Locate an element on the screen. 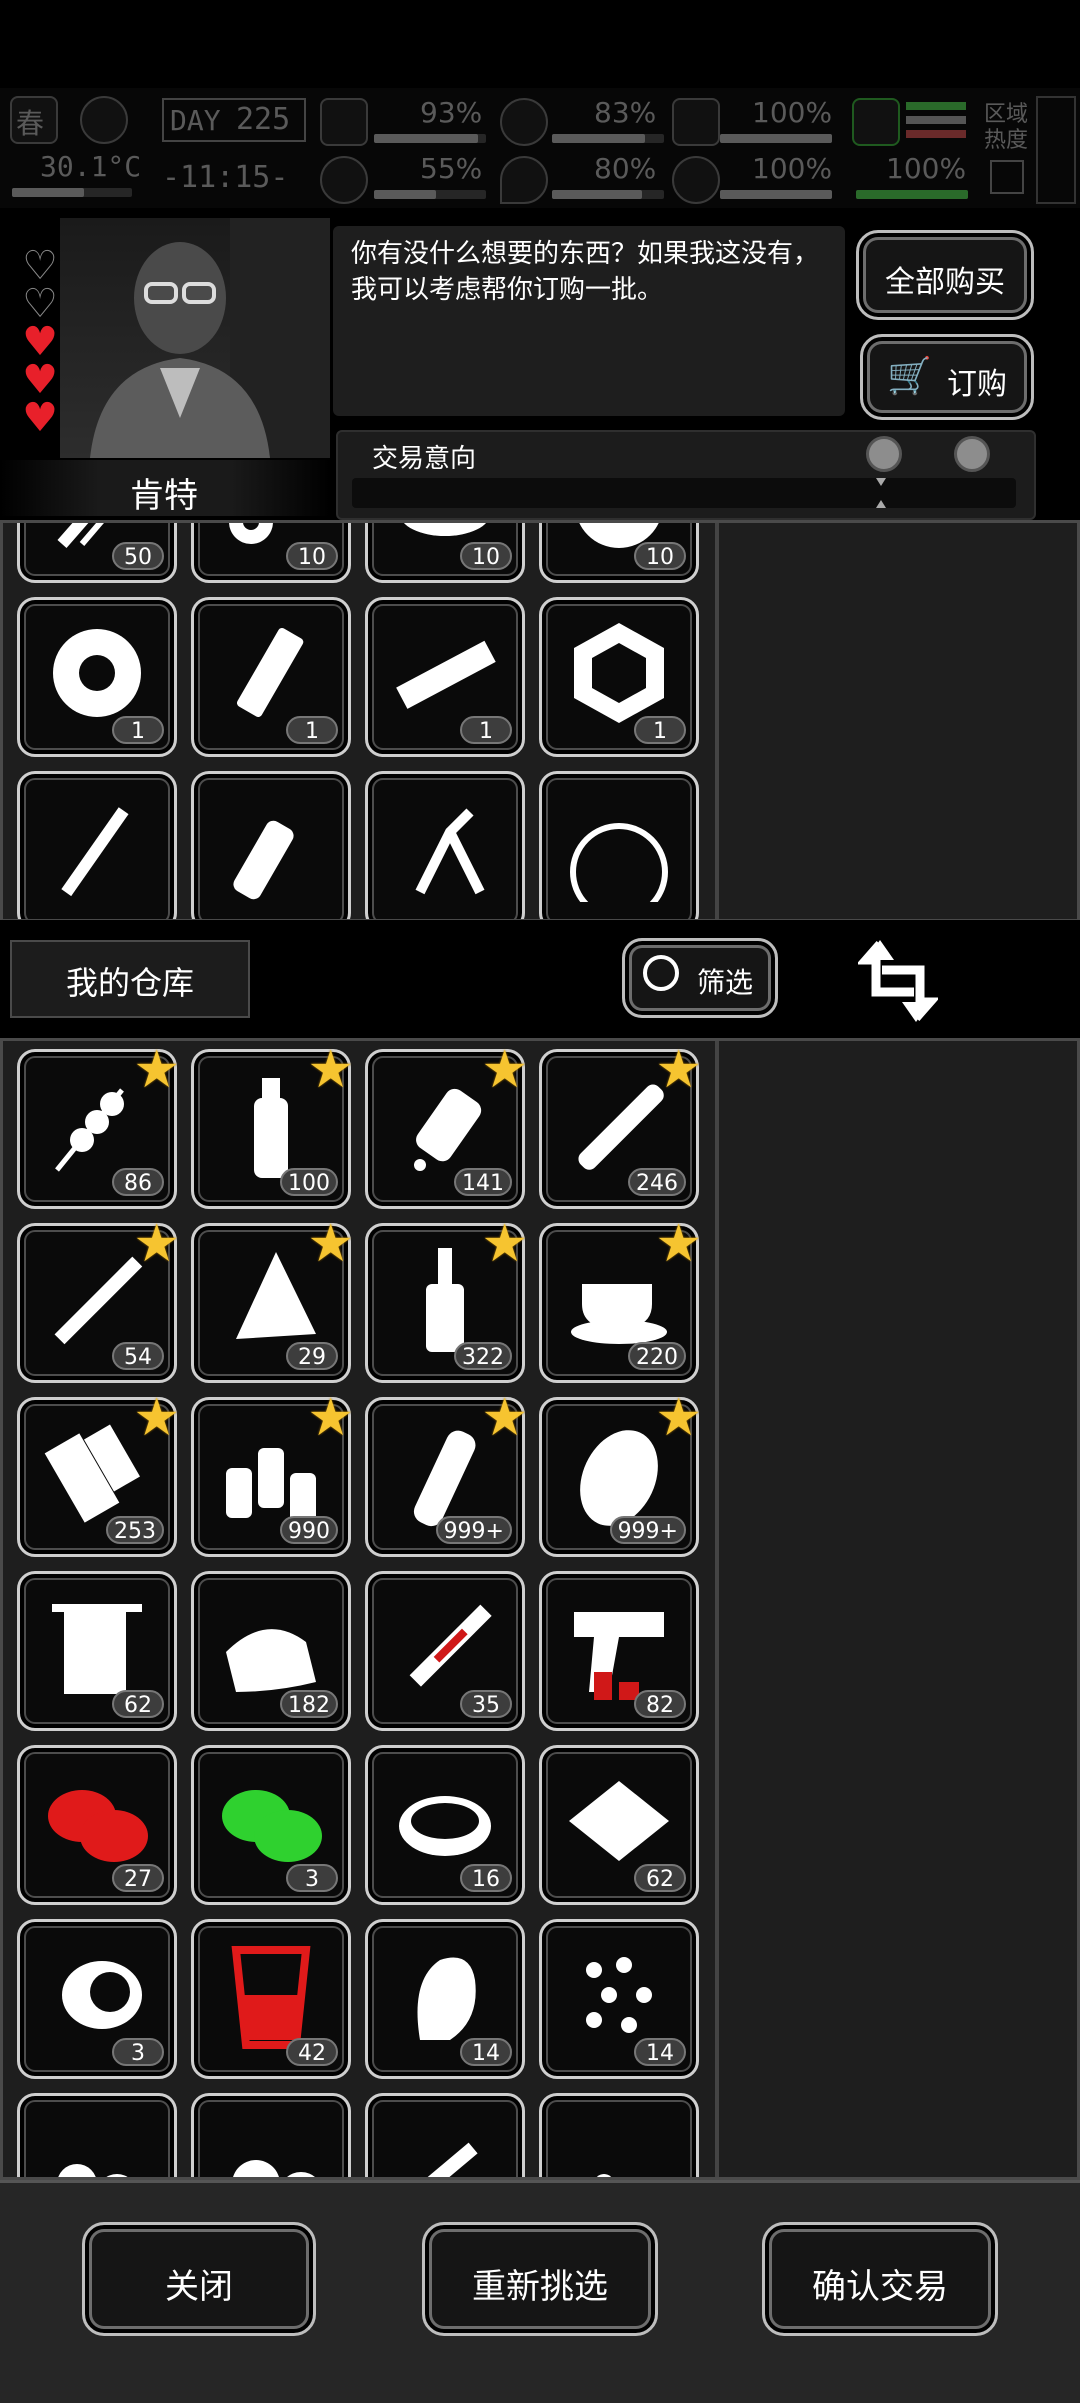  stamina-icon is located at coordinates (696, 122).